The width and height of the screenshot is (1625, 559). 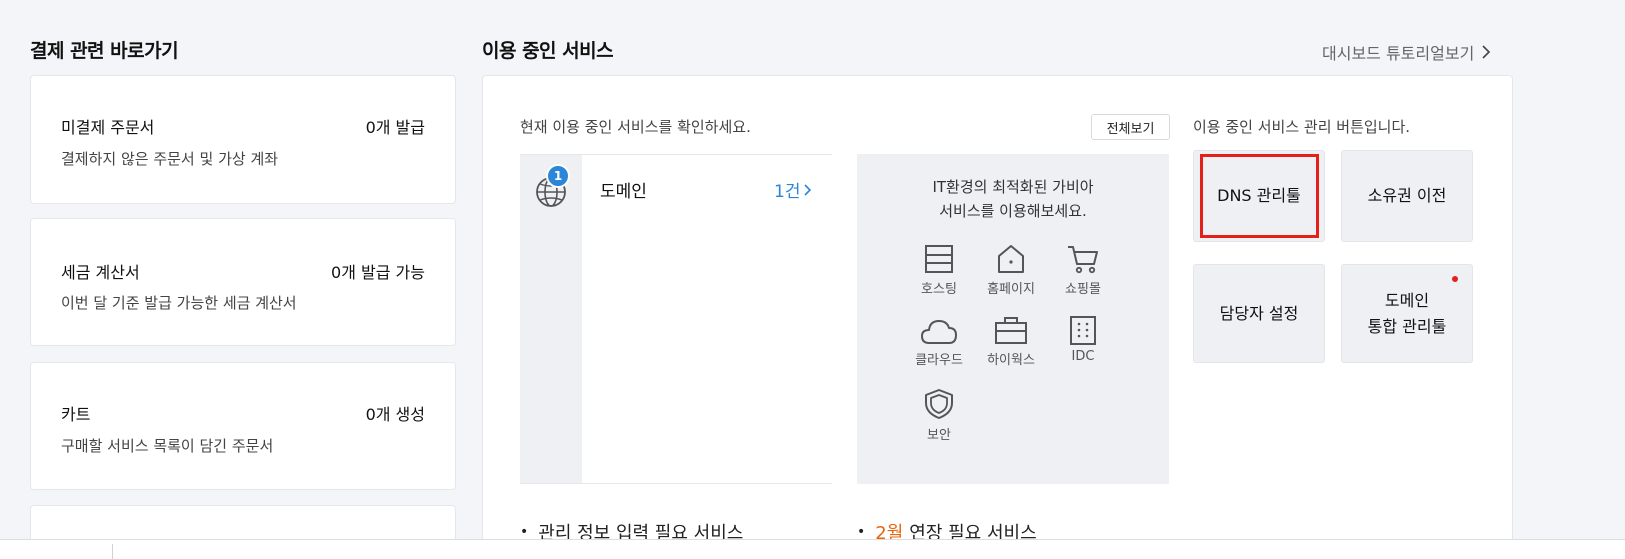 What do you see at coordinates (939, 435) in the screenshot?
I see `promo-label: 보안` at bounding box center [939, 435].